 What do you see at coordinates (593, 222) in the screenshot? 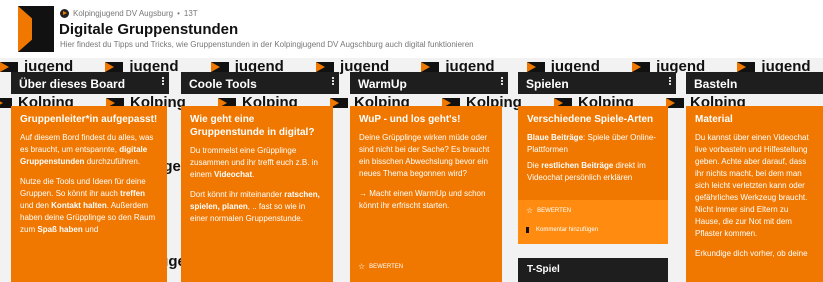
I see `post-footer: ☆ BEWERTEN Kommentar hinzufügen` at bounding box center [593, 222].